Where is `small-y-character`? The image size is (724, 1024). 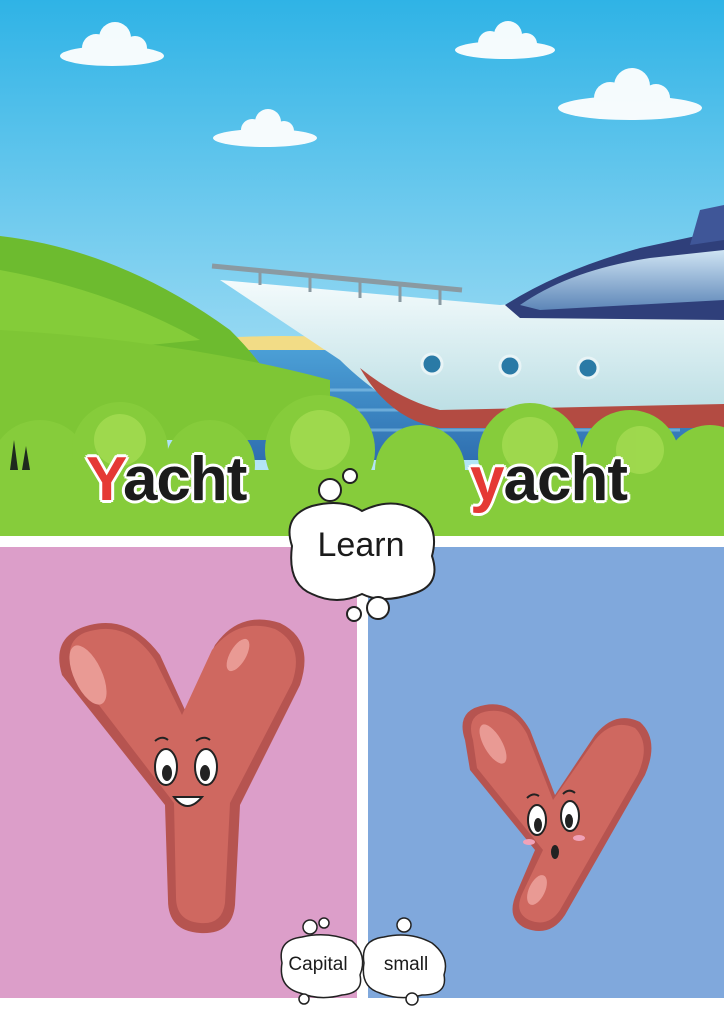 small-y-character is located at coordinates (557, 818).